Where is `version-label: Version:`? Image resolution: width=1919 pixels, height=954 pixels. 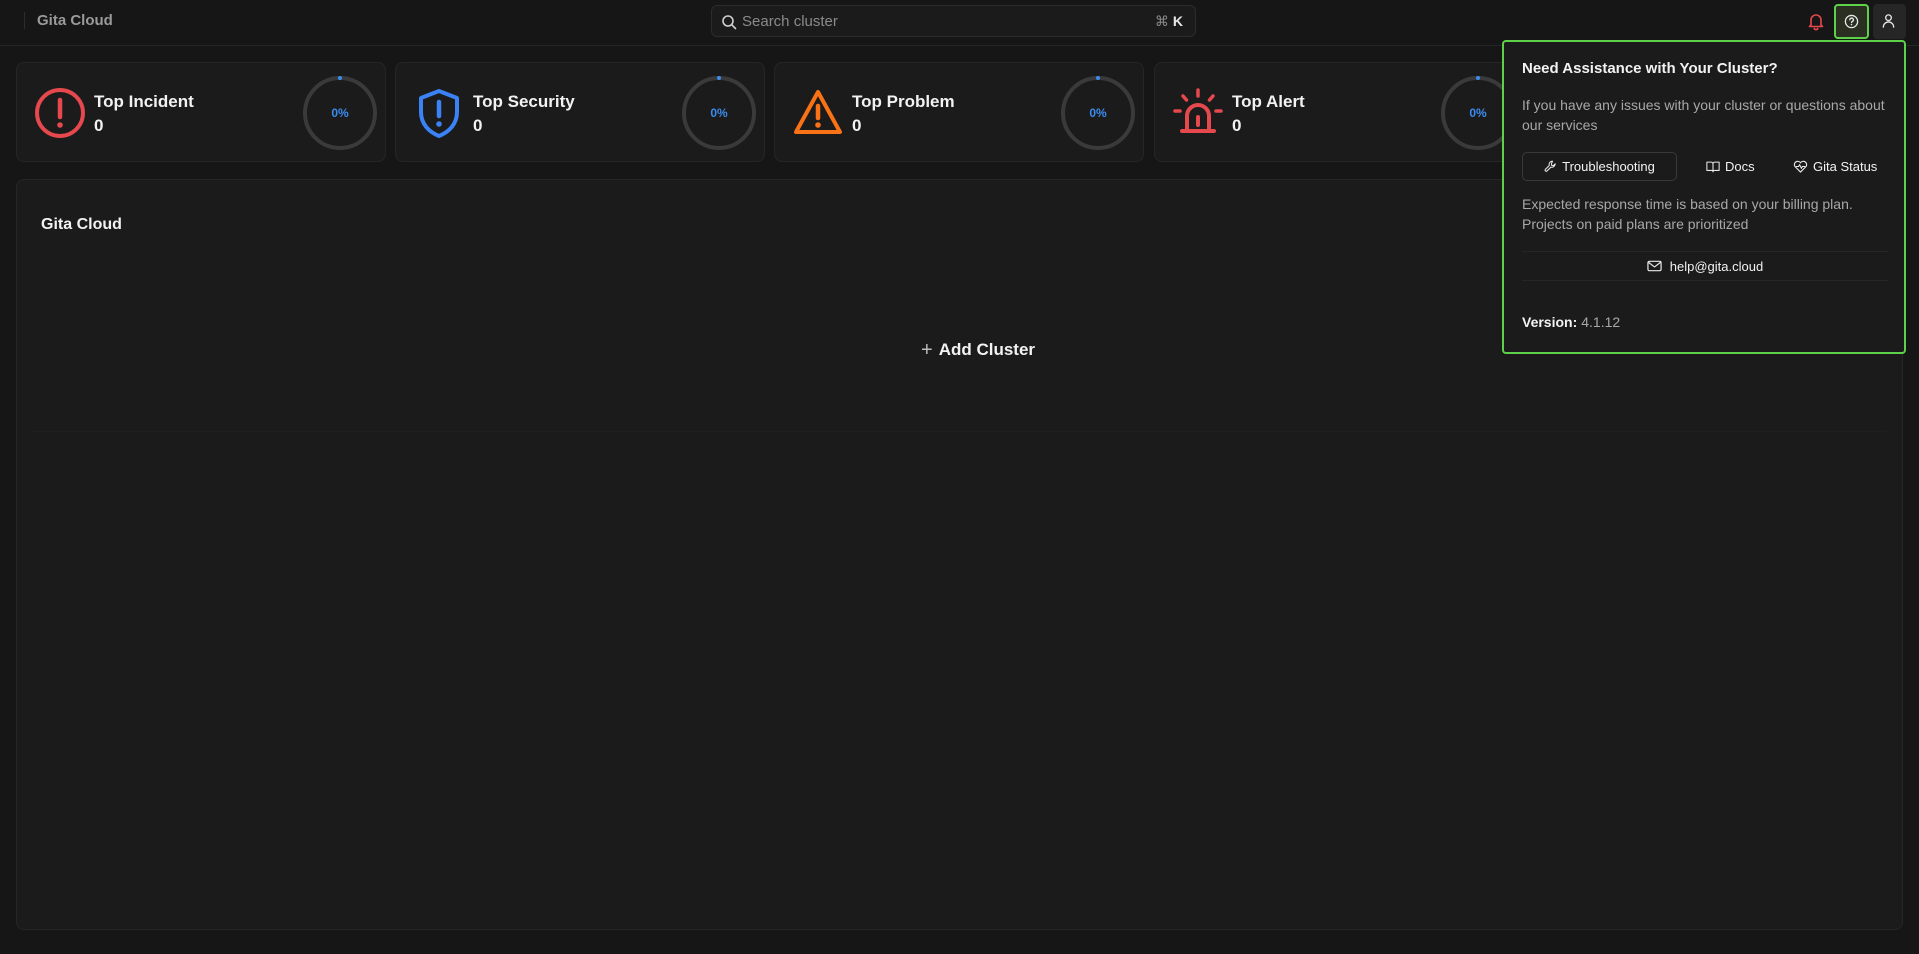 version-label: Version: is located at coordinates (1550, 322).